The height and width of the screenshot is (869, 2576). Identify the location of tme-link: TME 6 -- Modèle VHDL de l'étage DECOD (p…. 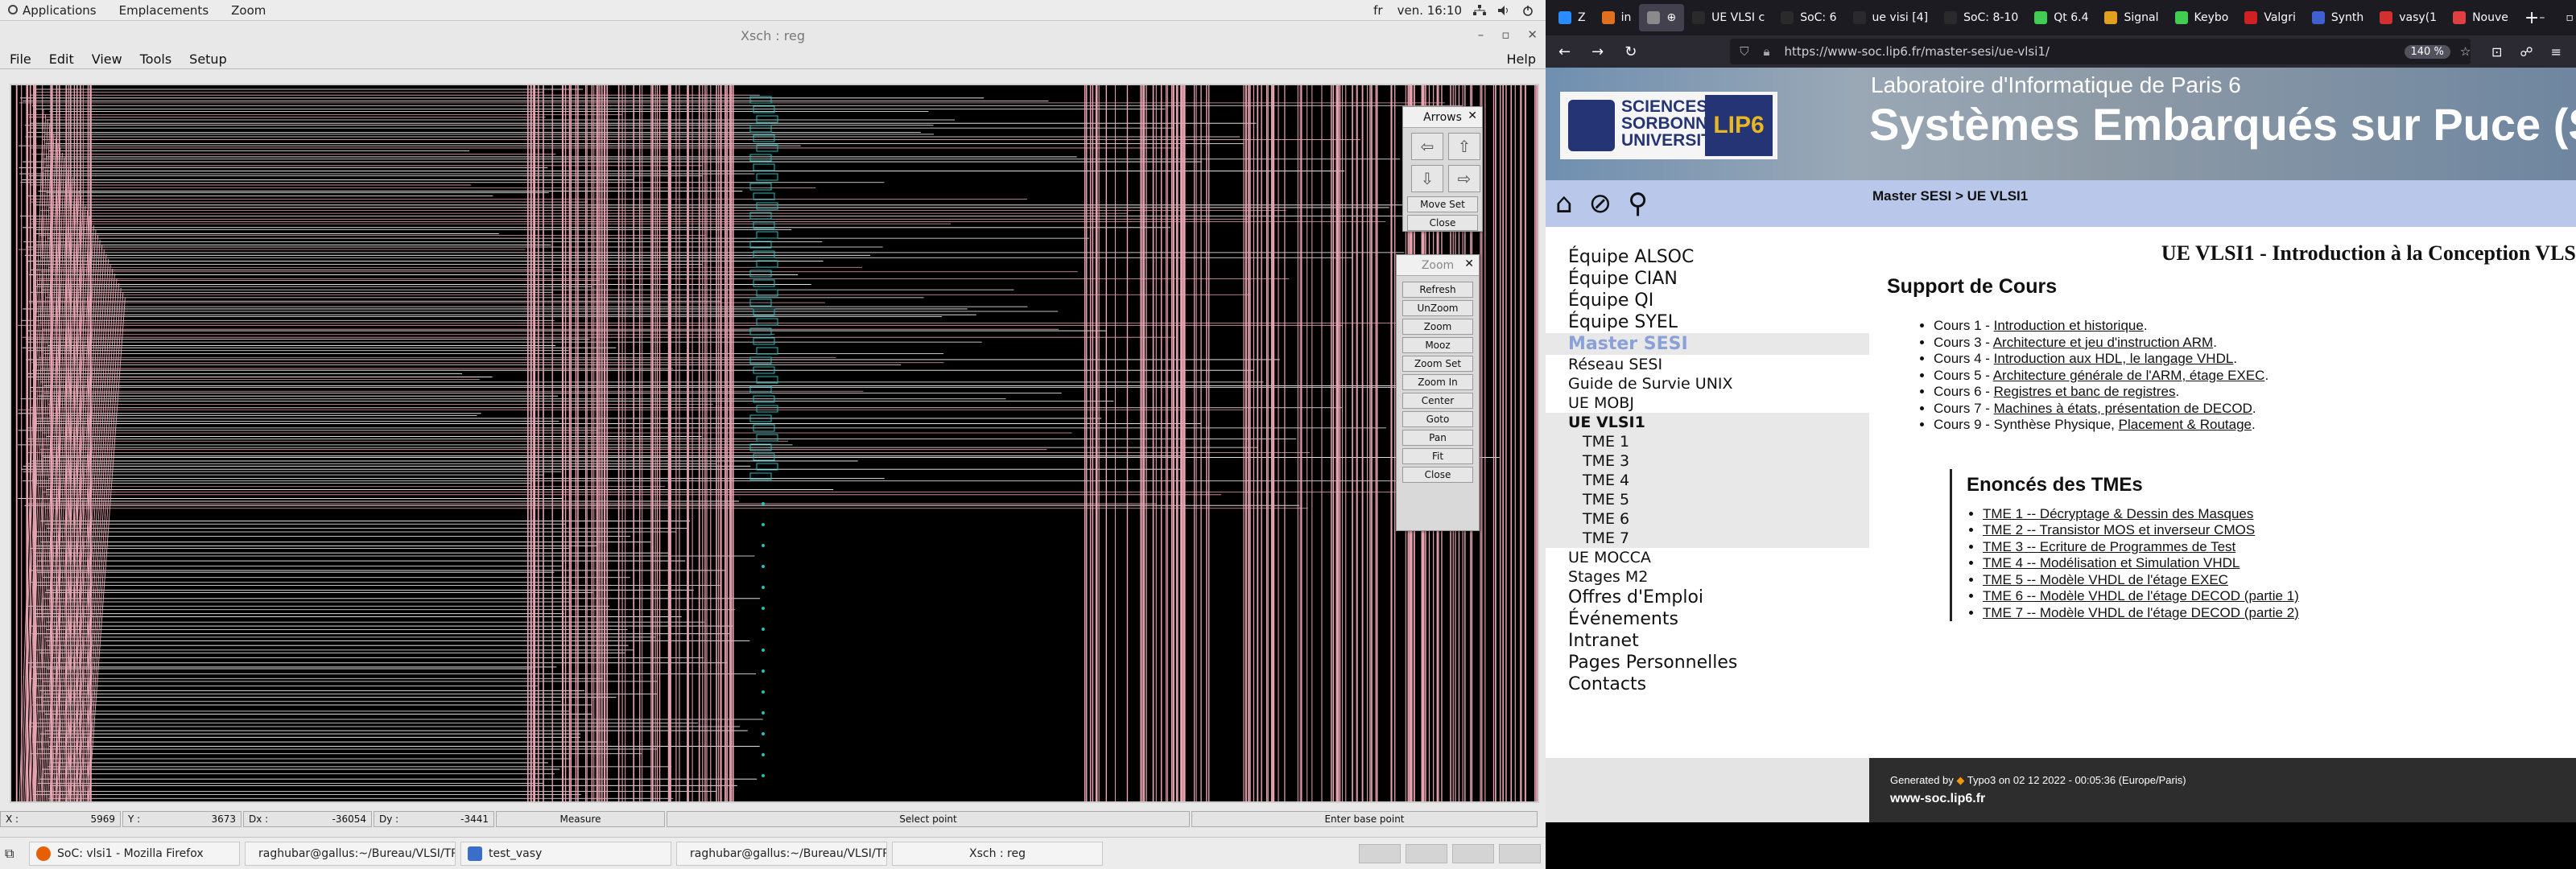
(2279, 596).